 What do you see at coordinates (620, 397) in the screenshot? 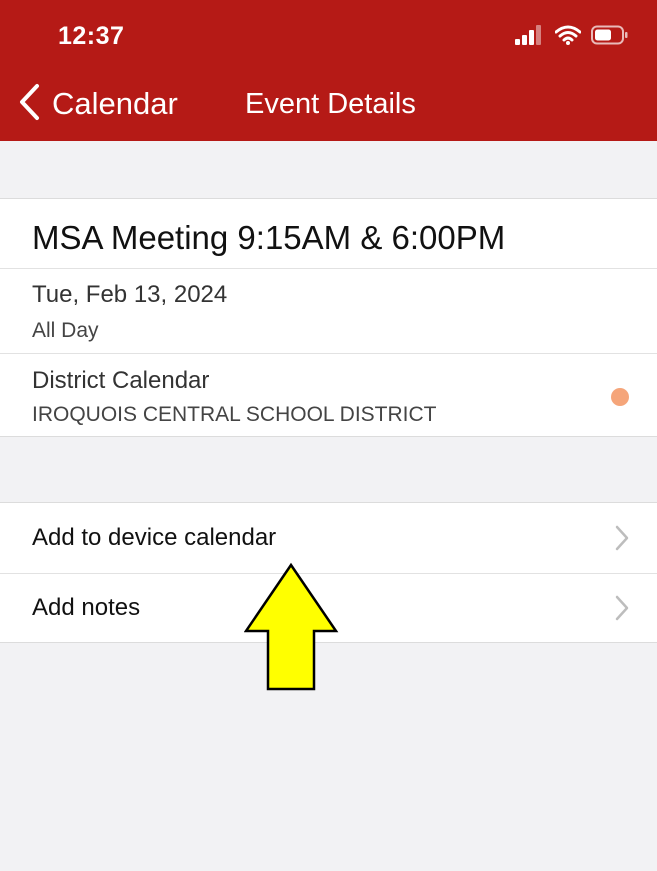
I see `calendar-color-dot` at bounding box center [620, 397].